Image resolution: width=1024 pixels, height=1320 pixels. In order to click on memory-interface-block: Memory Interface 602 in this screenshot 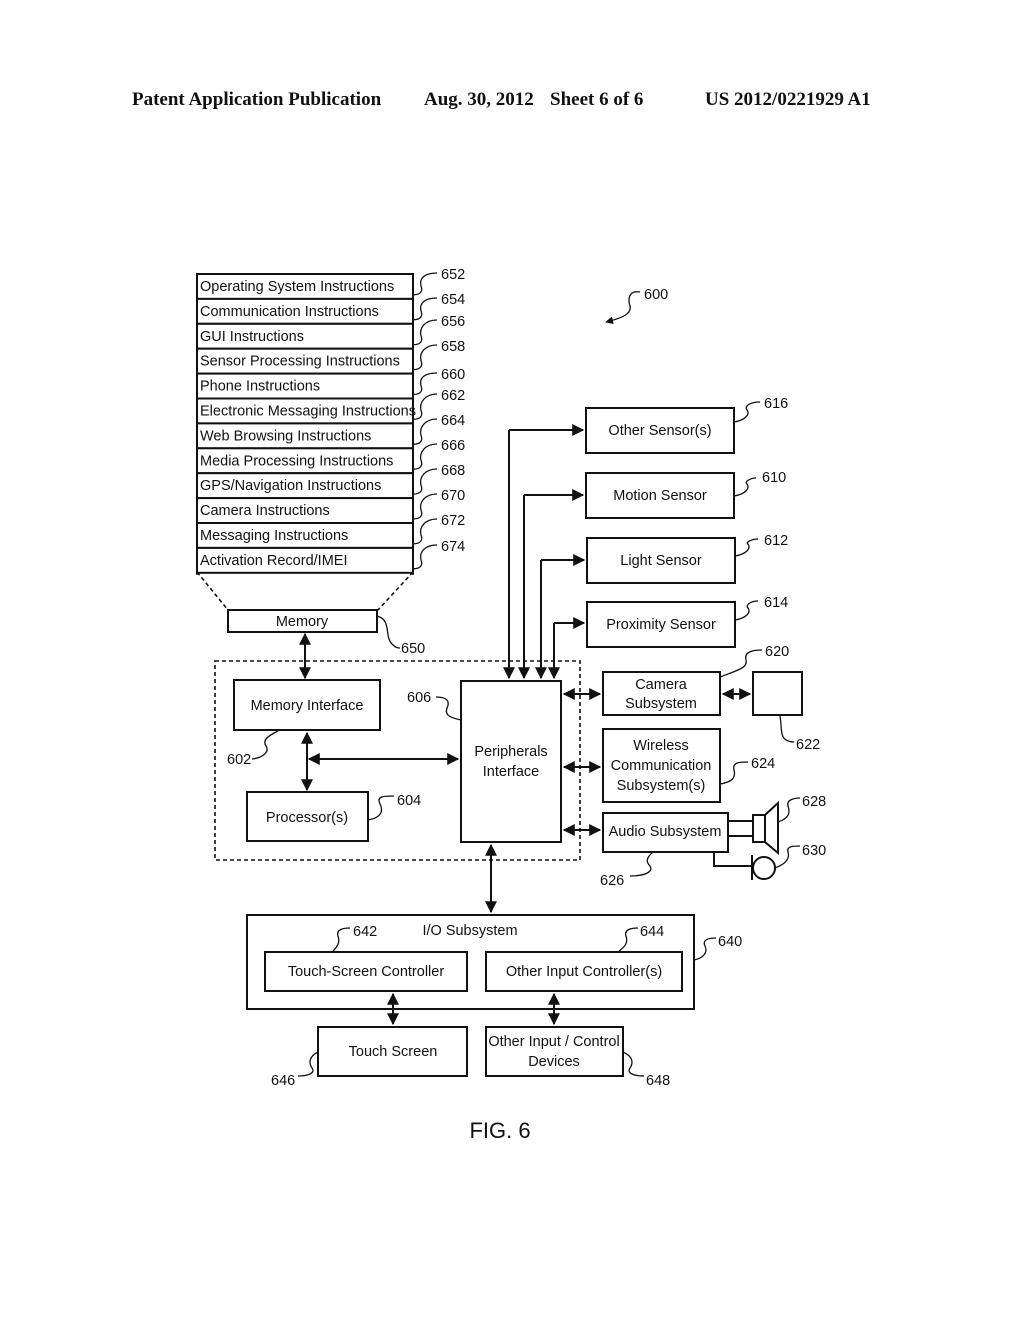, I will do `click(304, 723)`.